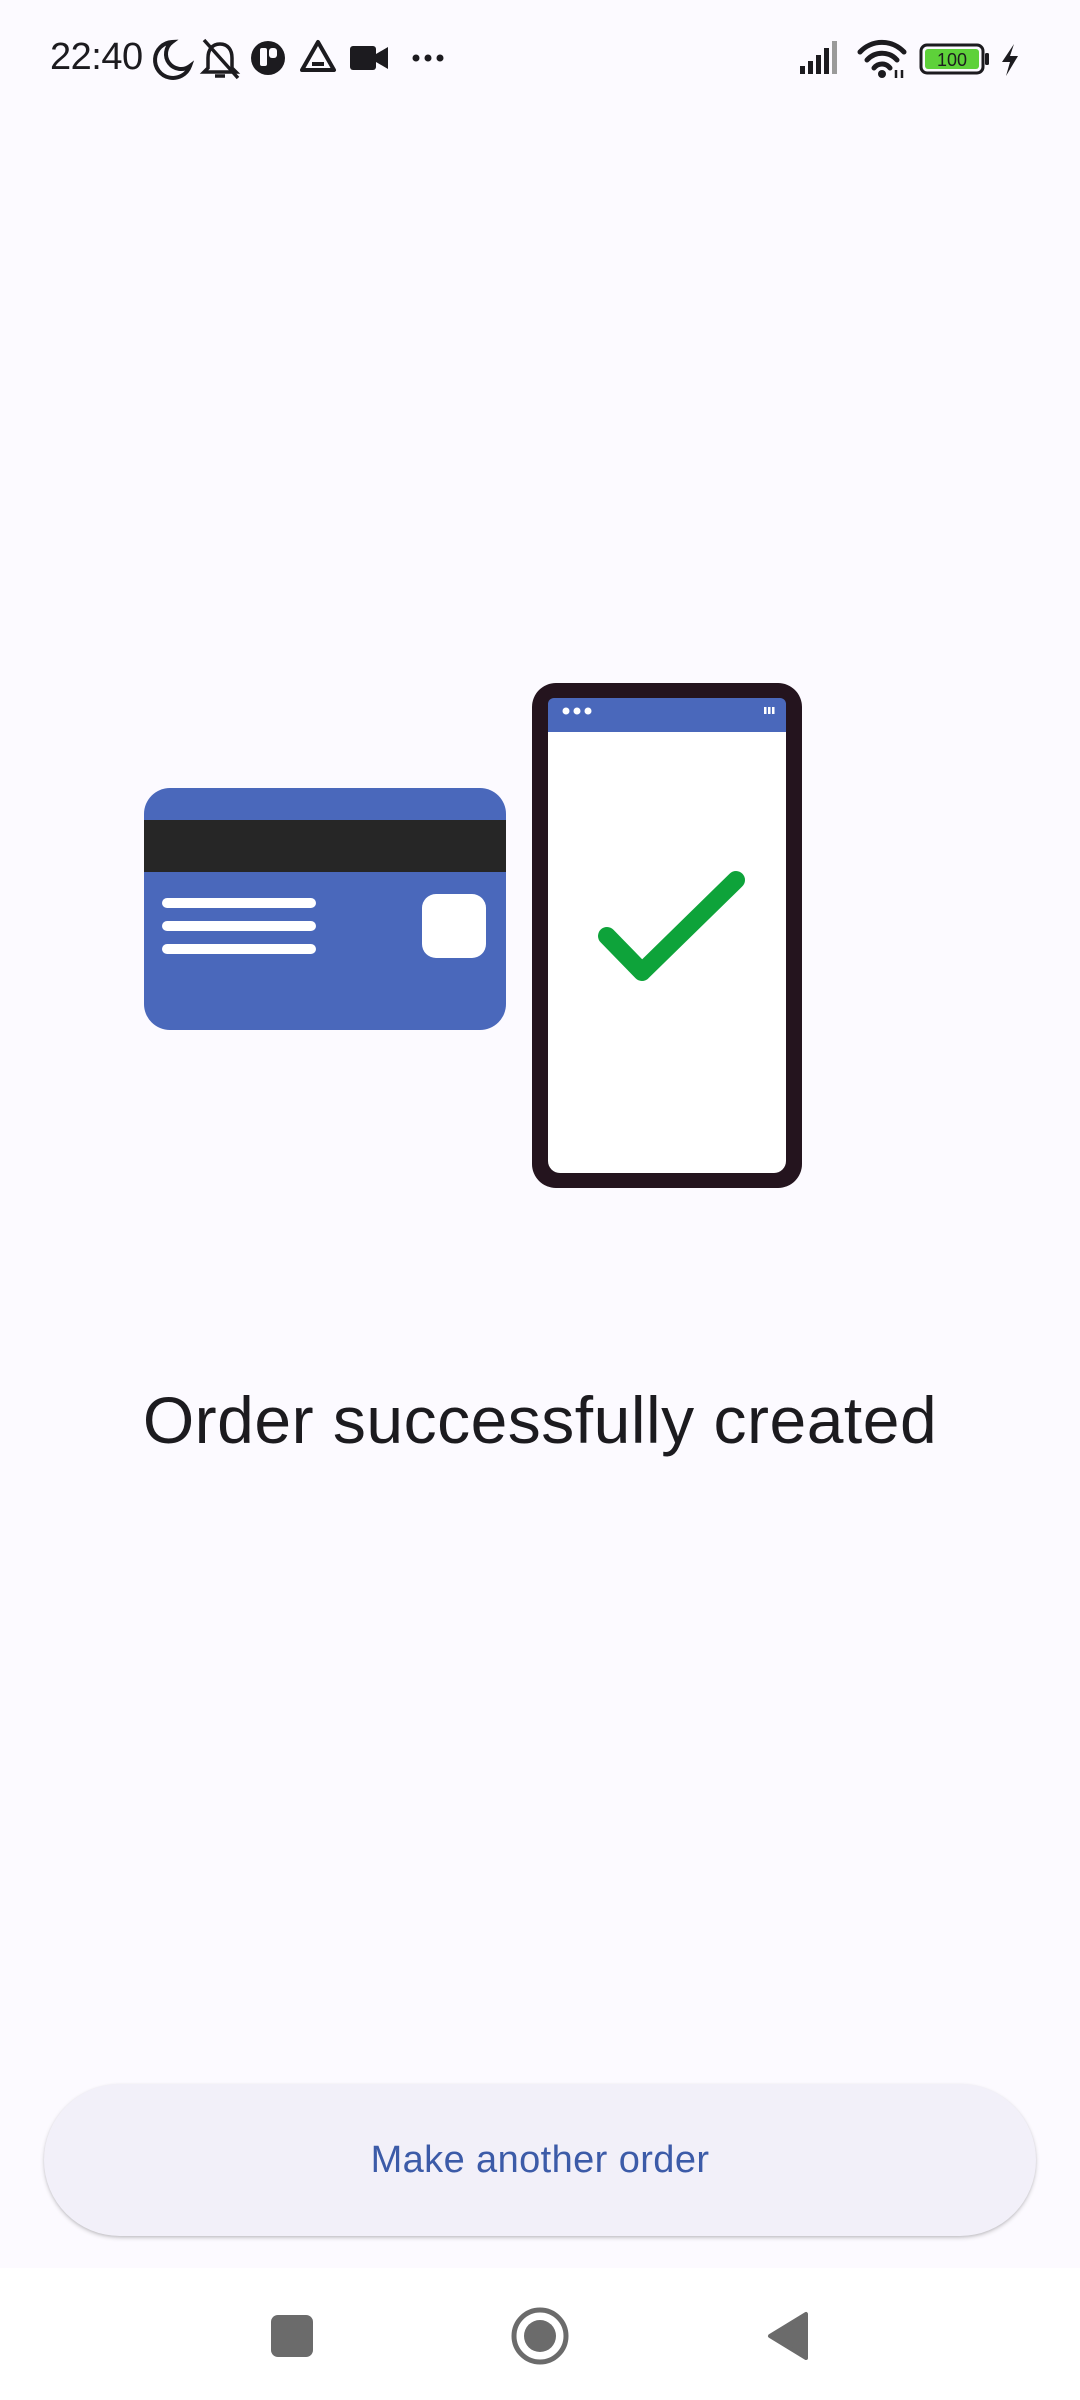 The width and height of the screenshot is (1080, 2400). I want to click on status-icons-left, so click(298, 59).